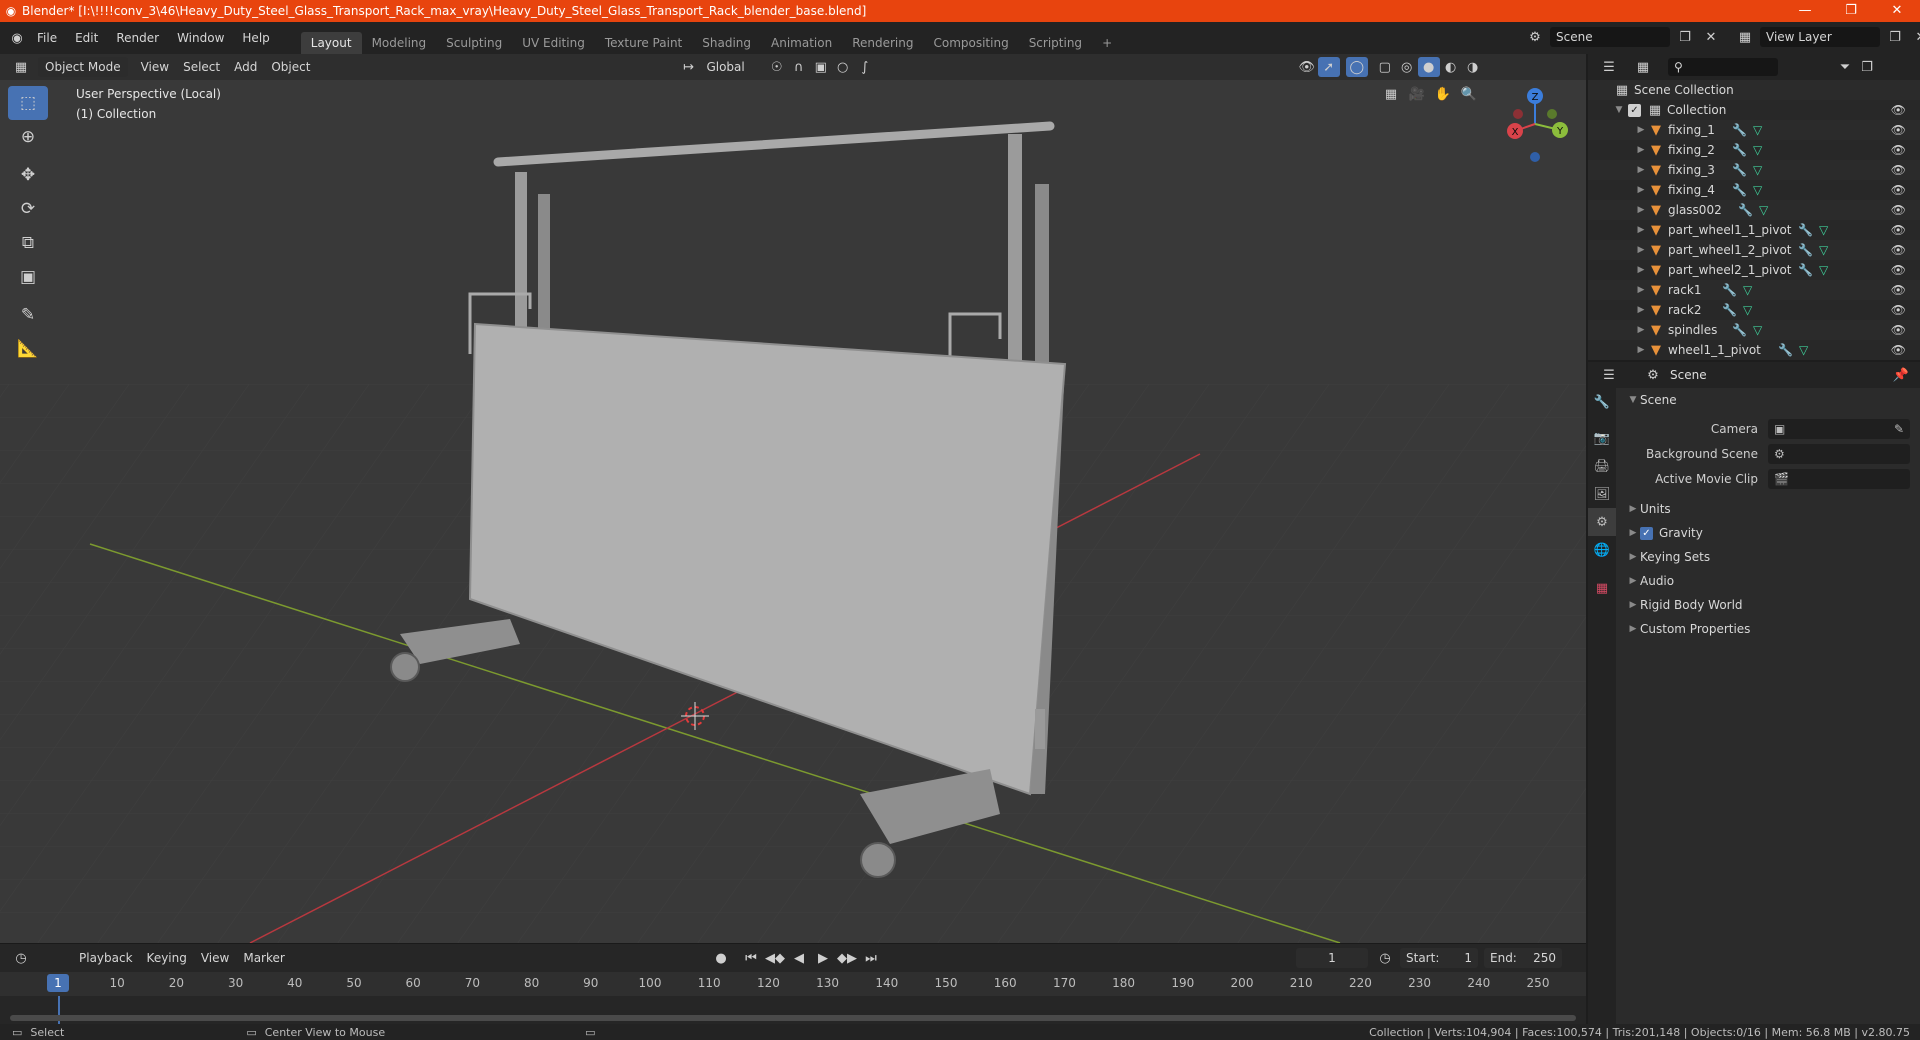 The width and height of the screenshot is (1920, 1040). Describe the element at coordinates (1535, 37) in the screenshot. I see `scene-icon: ⚙` at that location.